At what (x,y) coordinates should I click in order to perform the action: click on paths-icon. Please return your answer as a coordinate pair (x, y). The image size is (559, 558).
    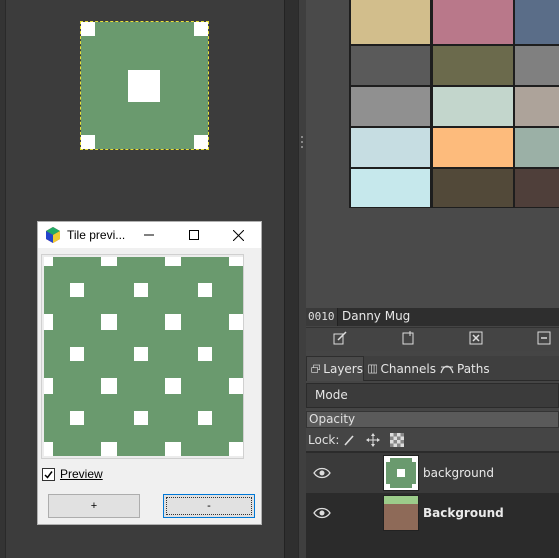
    Looking at the image, I should click on (447, 369).